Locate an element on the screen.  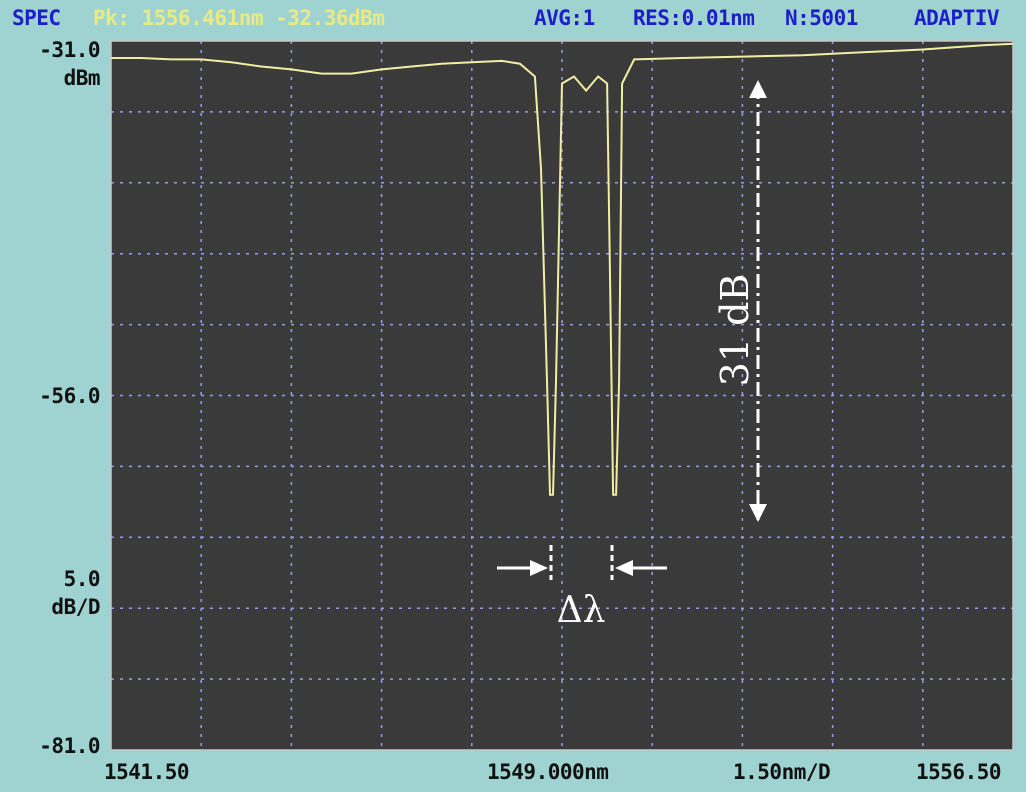
depth-label: 31 dB is located at coordinates (735, 330).